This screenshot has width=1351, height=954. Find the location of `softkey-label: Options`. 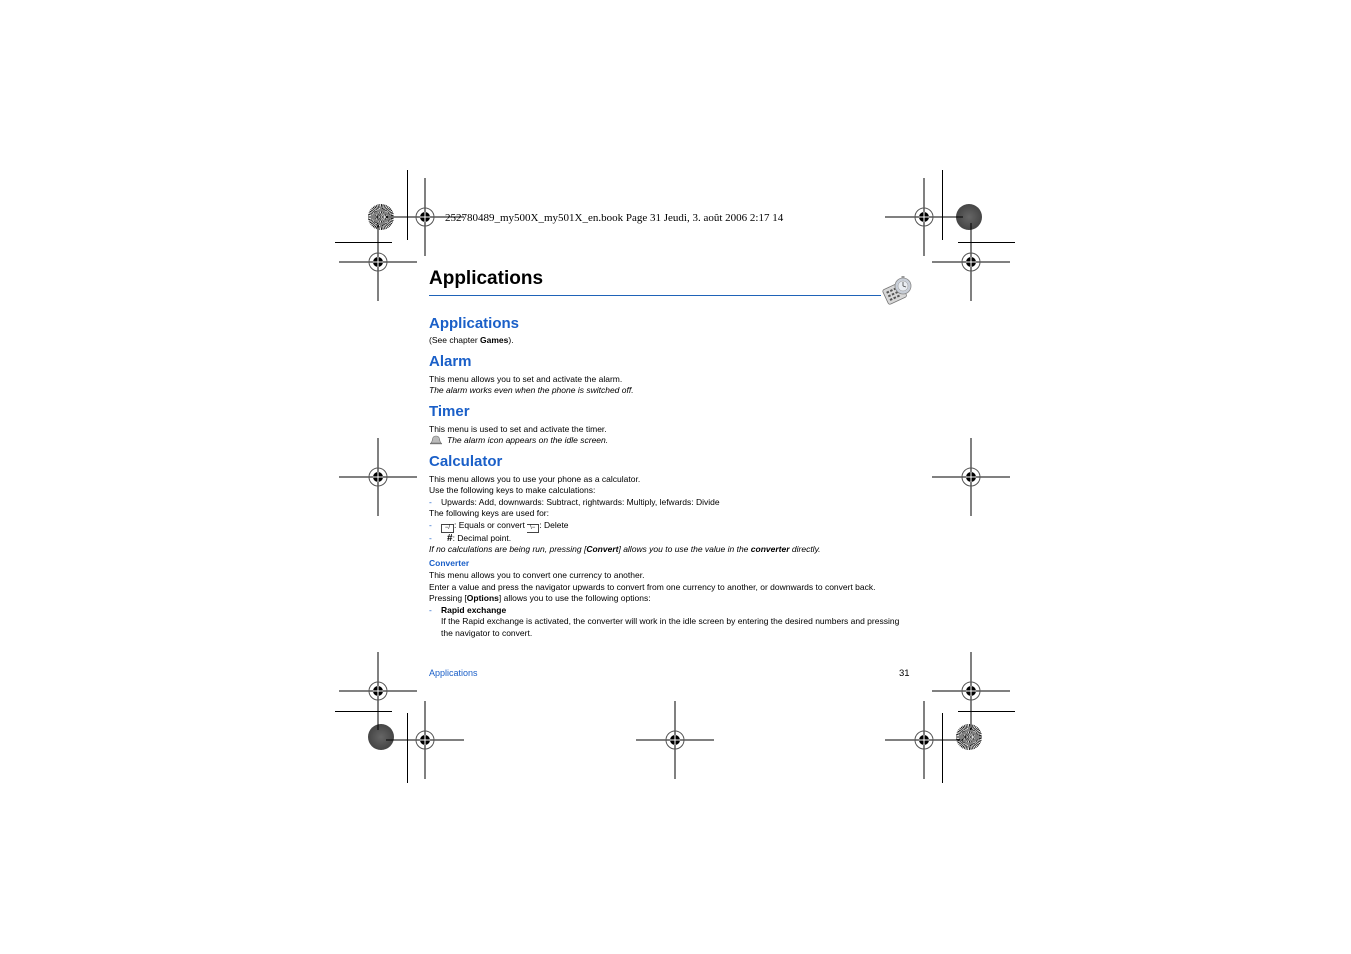

softkey-label: Options is located at coordinates (482, 598).